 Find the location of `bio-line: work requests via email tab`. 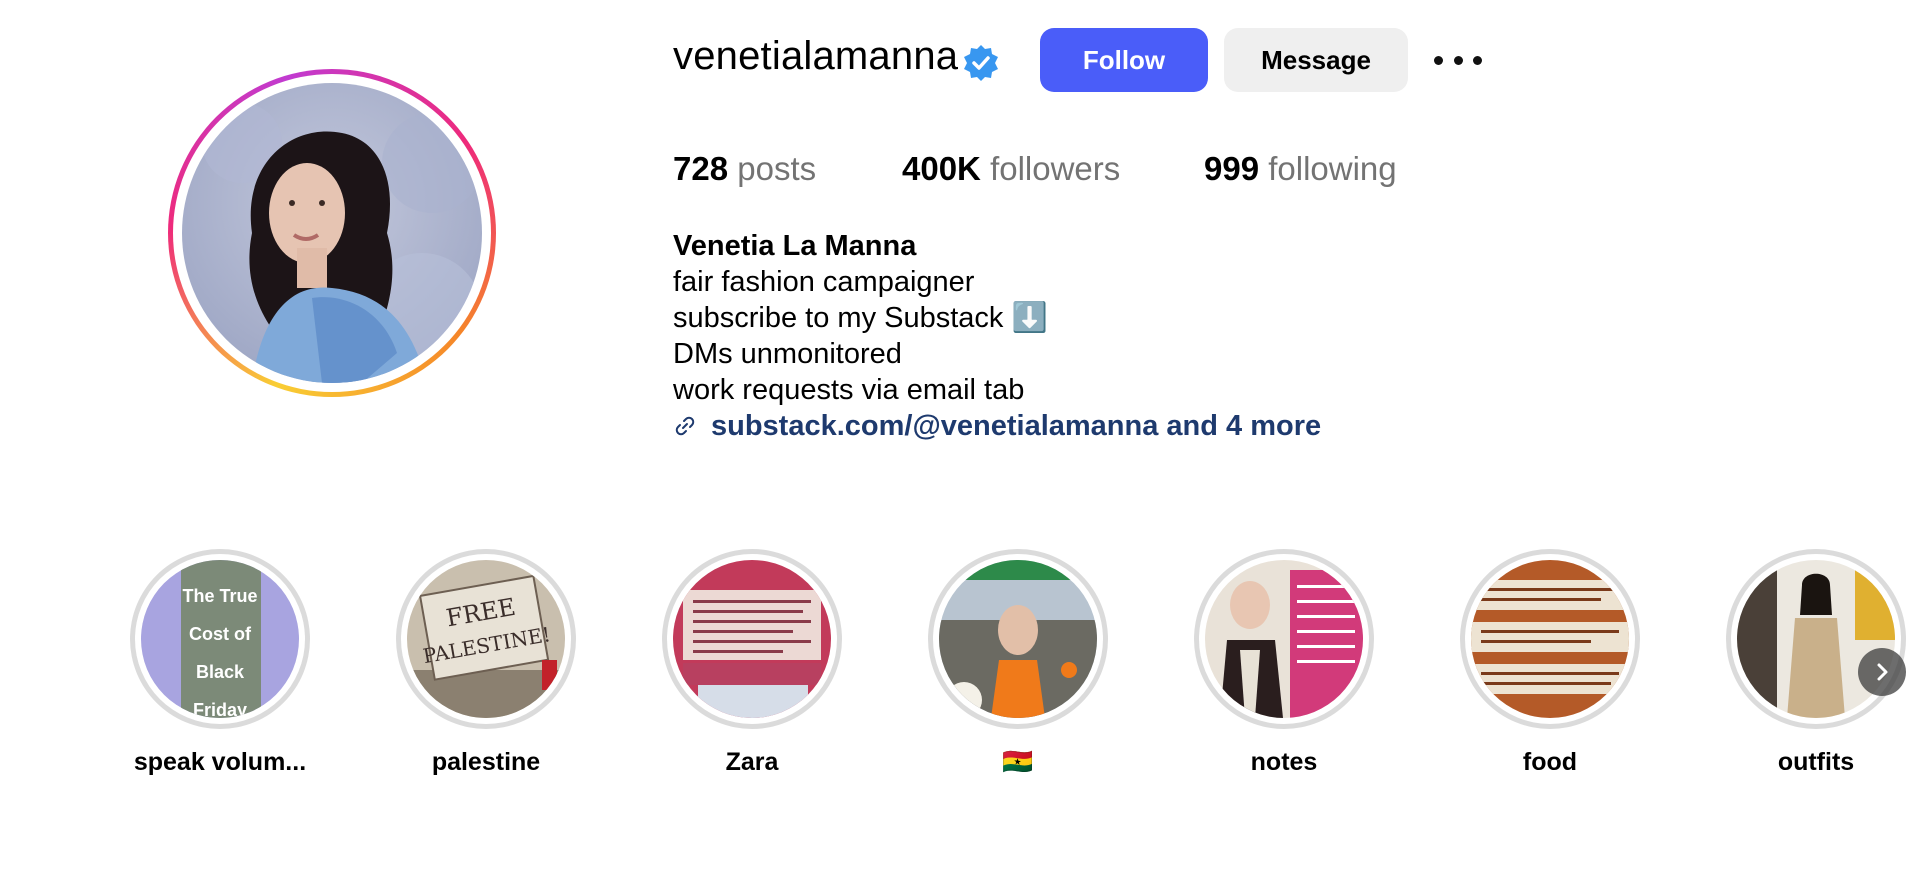

bio-line: work requests via email tab is located at coordinates (849, 390).